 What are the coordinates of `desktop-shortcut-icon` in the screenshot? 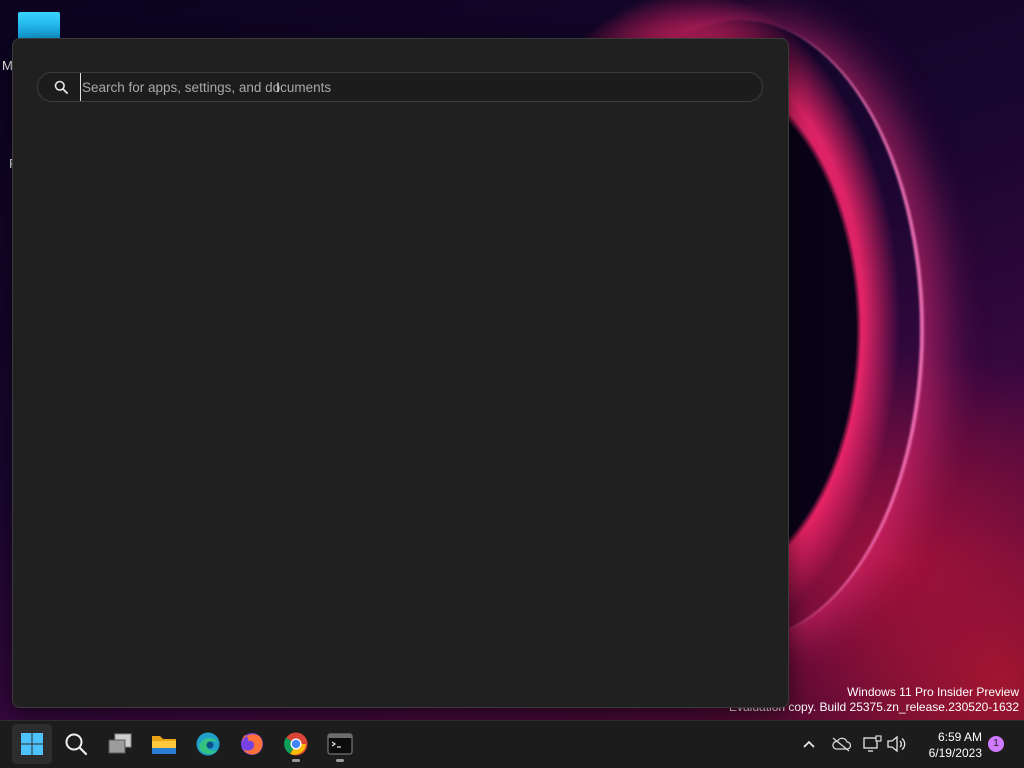 It's located at (39, 26).